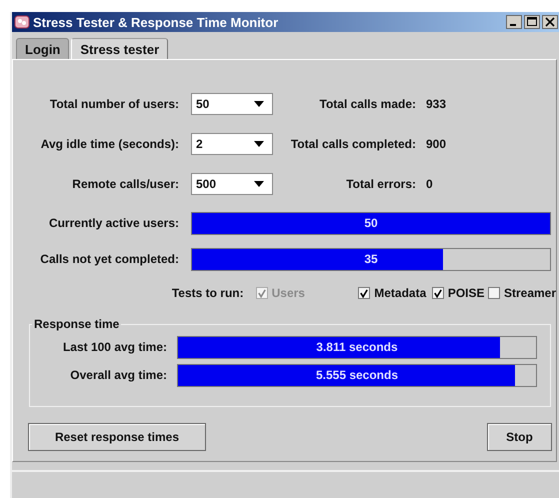 The height and width of the screenshot is (498, 559). I want to click on tab: Stress tester, so click(119, 48).